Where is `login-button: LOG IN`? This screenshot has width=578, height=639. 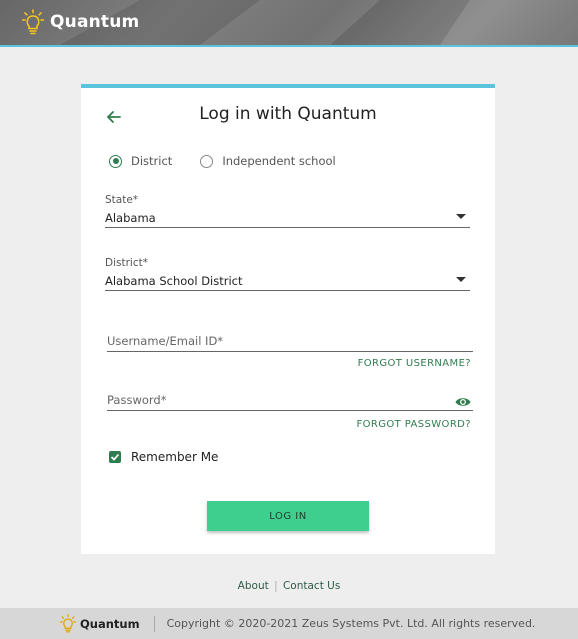 login-button: LOG IN is located at coordinates (288, 516).